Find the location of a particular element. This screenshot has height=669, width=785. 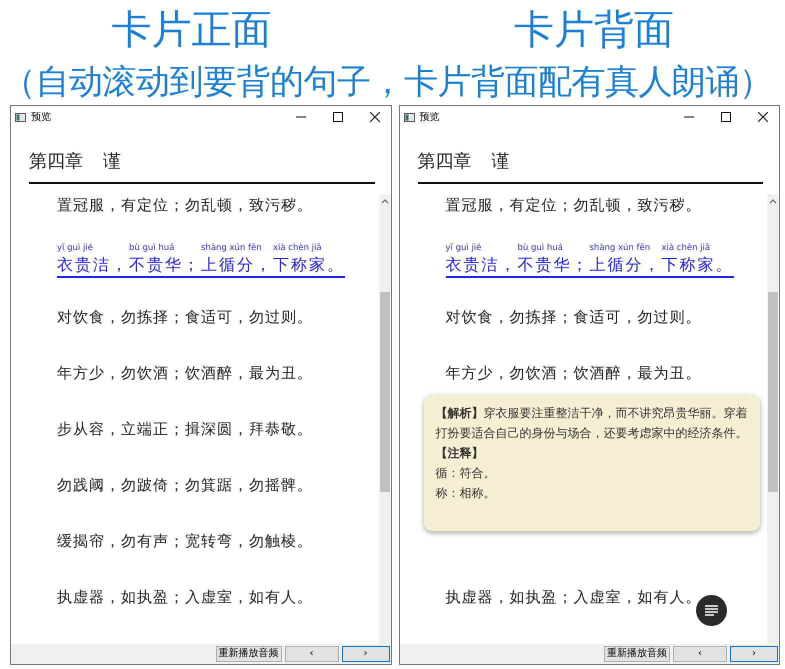

verse-line: 步从容，立端正；揖深圆，拜恭敬。 is located at coordinates (185, 429).